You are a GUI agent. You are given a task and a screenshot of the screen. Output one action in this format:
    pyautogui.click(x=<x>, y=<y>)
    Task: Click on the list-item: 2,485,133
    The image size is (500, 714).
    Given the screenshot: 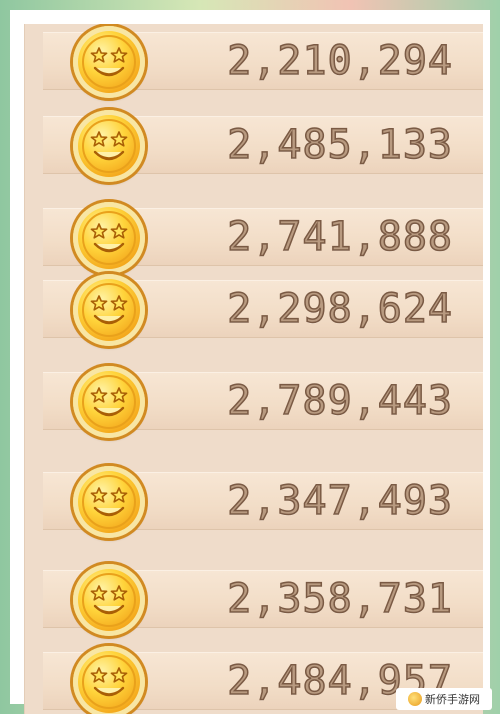 What is the action you would take?
    pyautogui.click(x=254, y=145)
    